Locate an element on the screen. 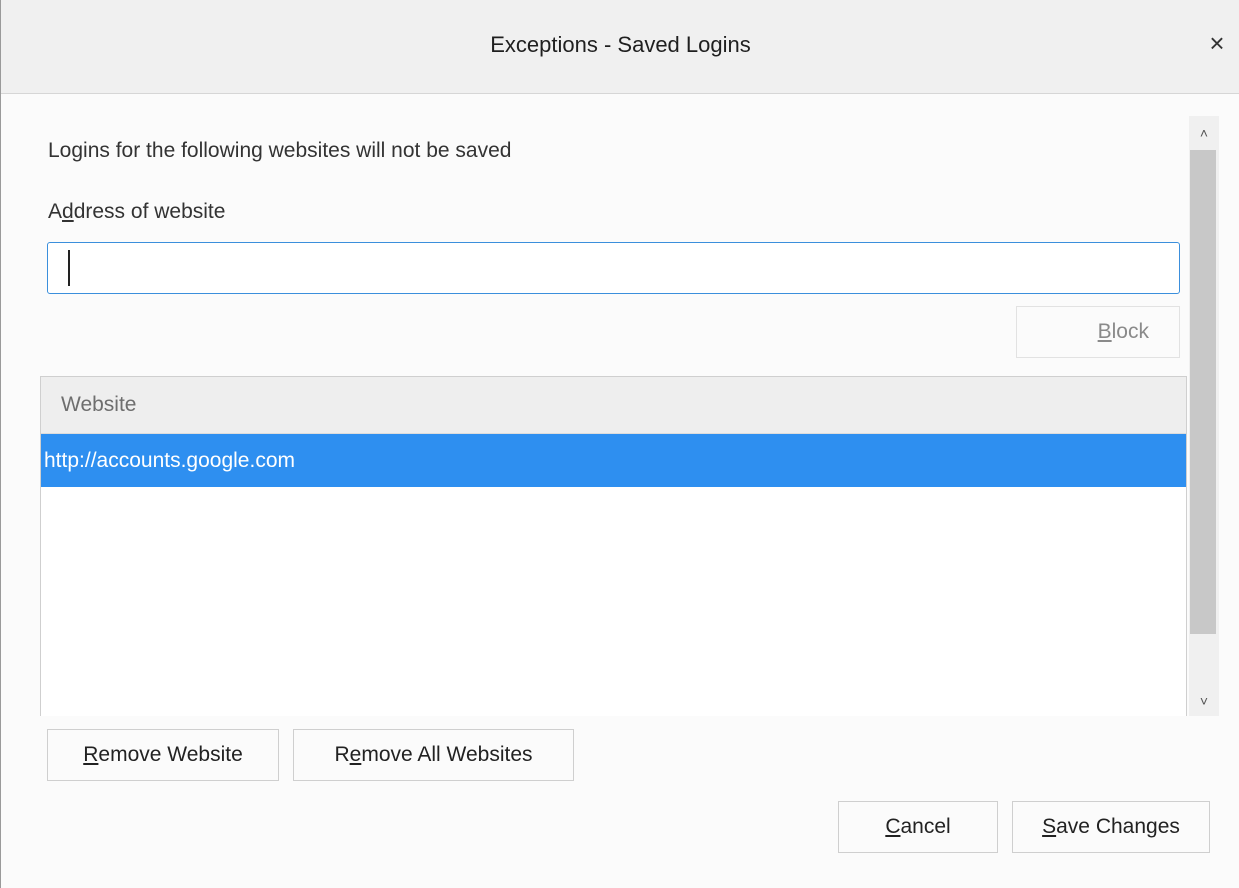 The width and height of the screenshot is (1239, 888). scroll-down-icon: ˅ is located at coordinates (1204, 701).